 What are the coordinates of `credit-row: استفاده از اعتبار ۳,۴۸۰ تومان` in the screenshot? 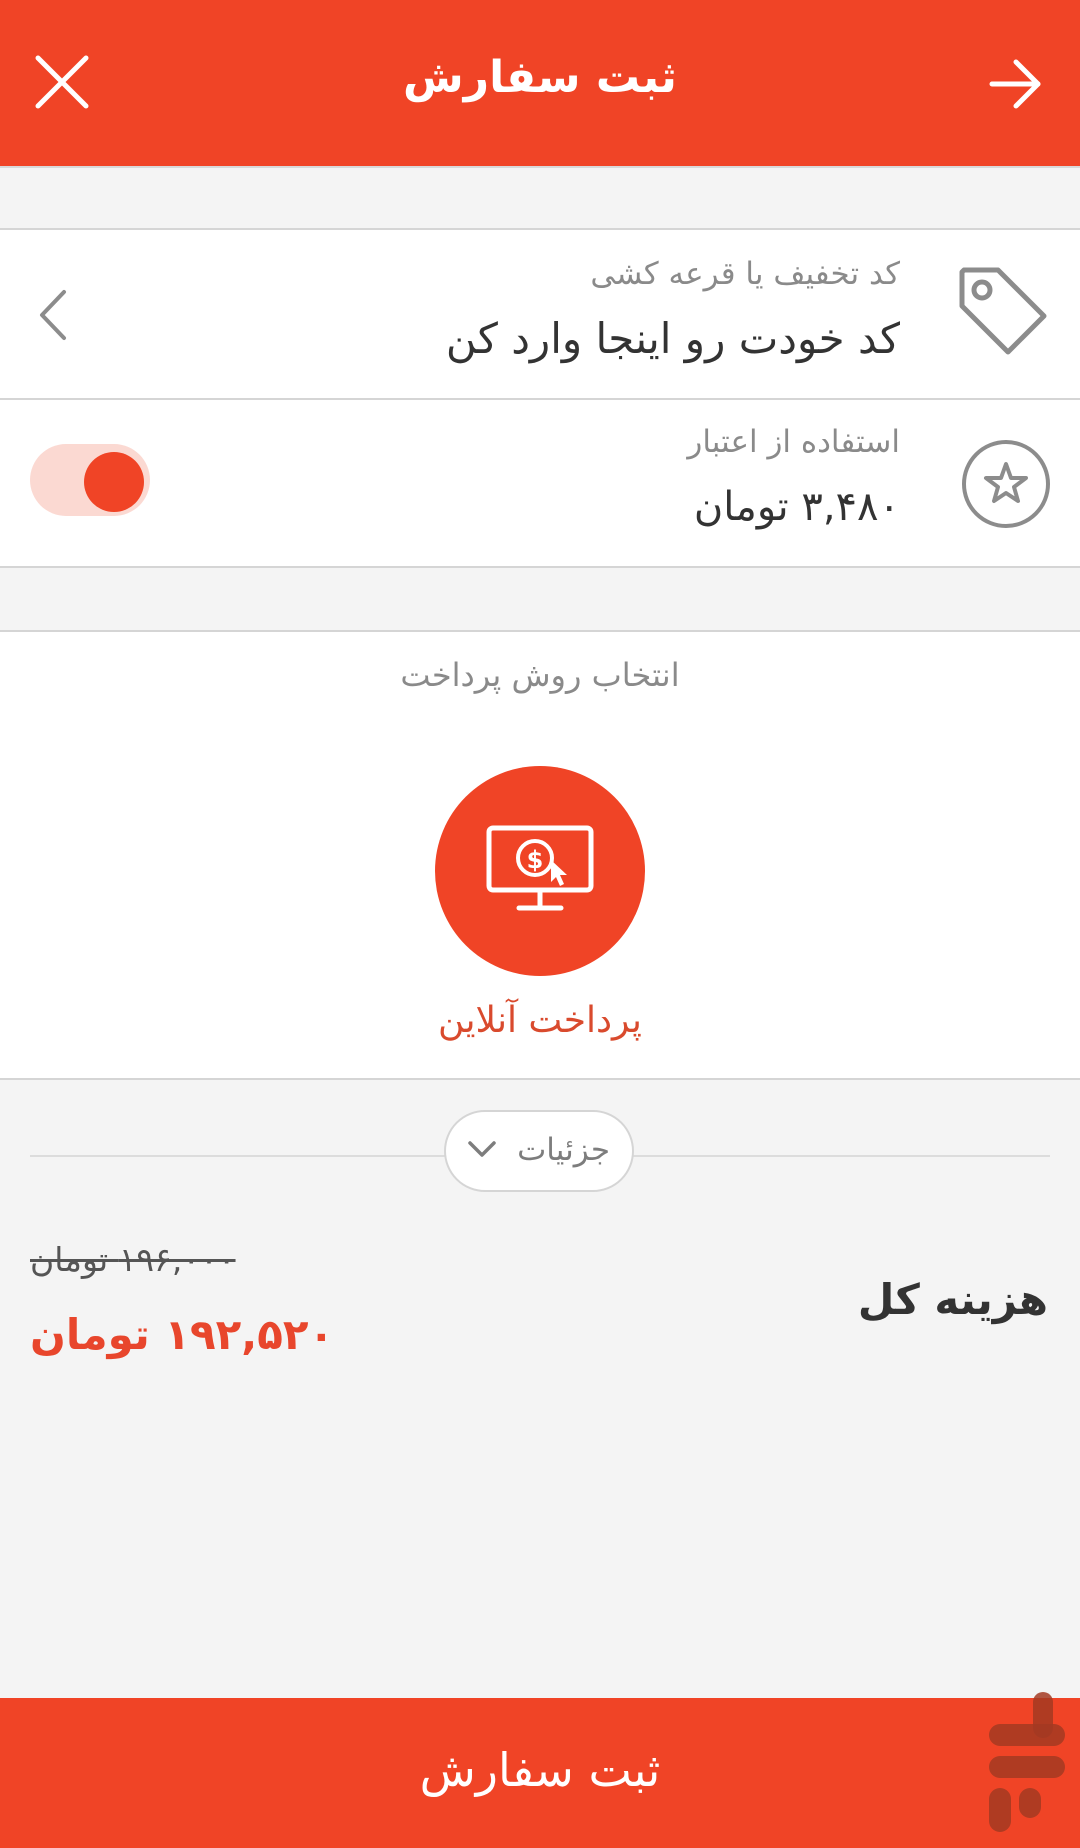 It's located at (540, 483).